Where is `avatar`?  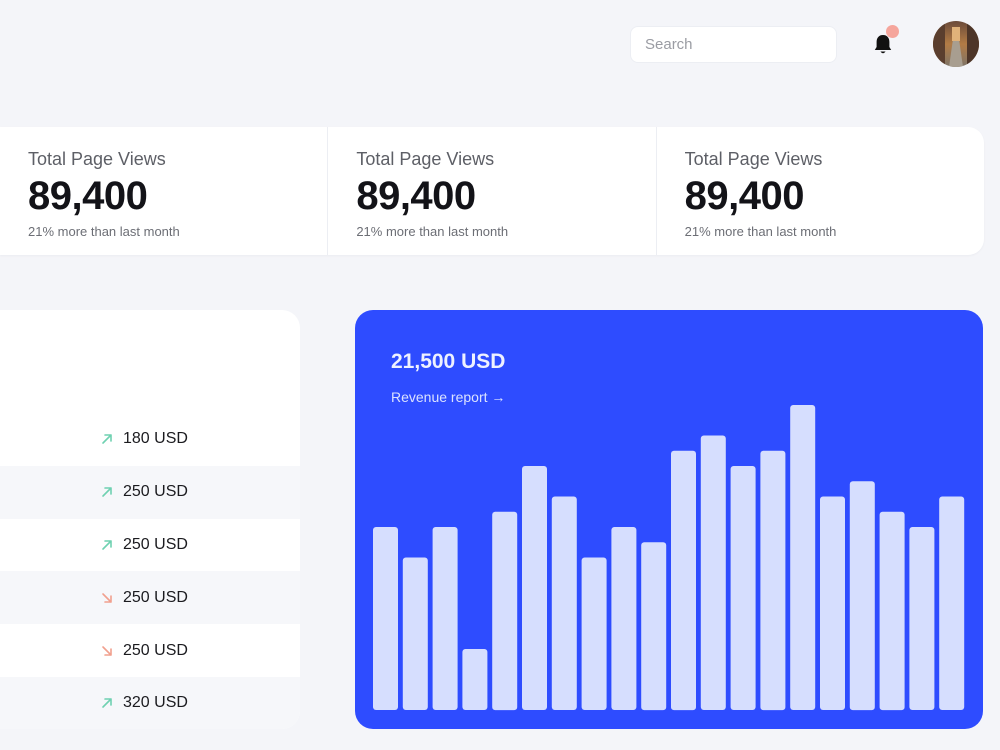 avatar is located at coordinates (956, 44).